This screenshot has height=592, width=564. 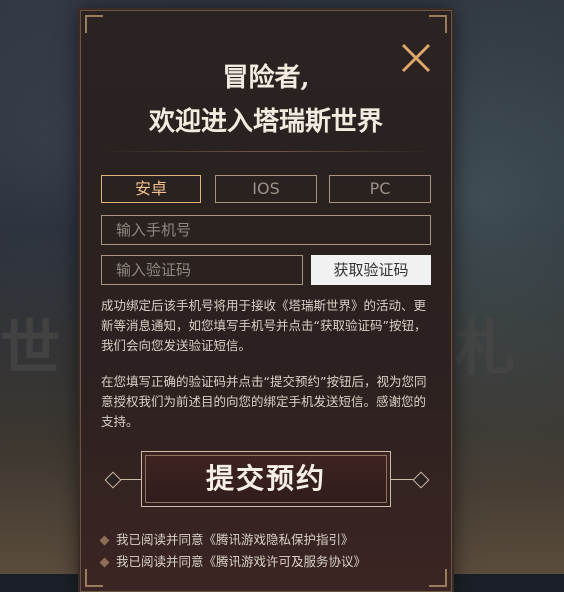 What do you see at coordinates (151, 189) in the screenshot?
I see `tab-android: 安卓` at bounding box center [151, 189].